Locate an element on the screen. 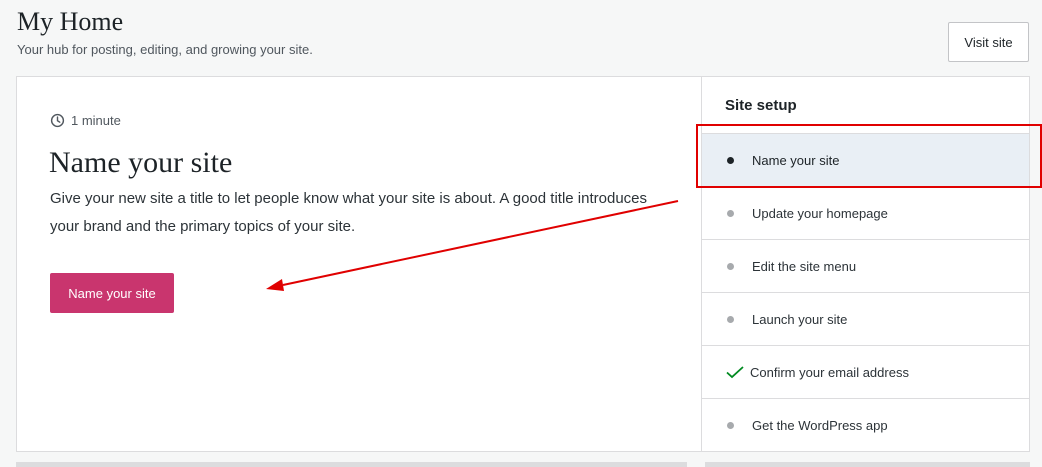 Image resolution: width=1042 pixels, height=467 pixels. next-card-edge-right is located at coordinates (867, 464).